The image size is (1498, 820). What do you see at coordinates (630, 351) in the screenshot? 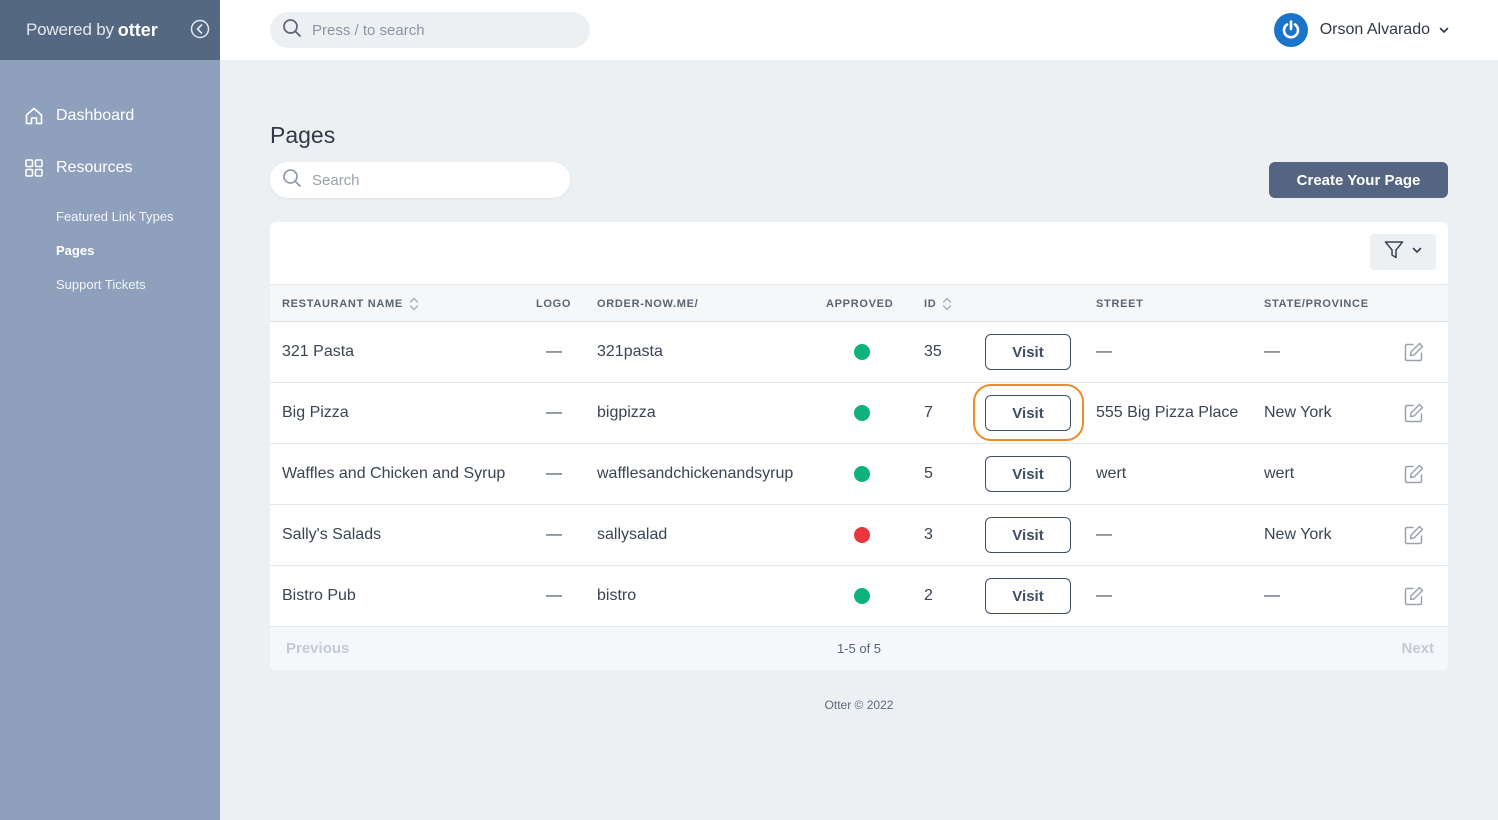
I see `order-now-slug: 321pasta` at bounding box center [630, 351].